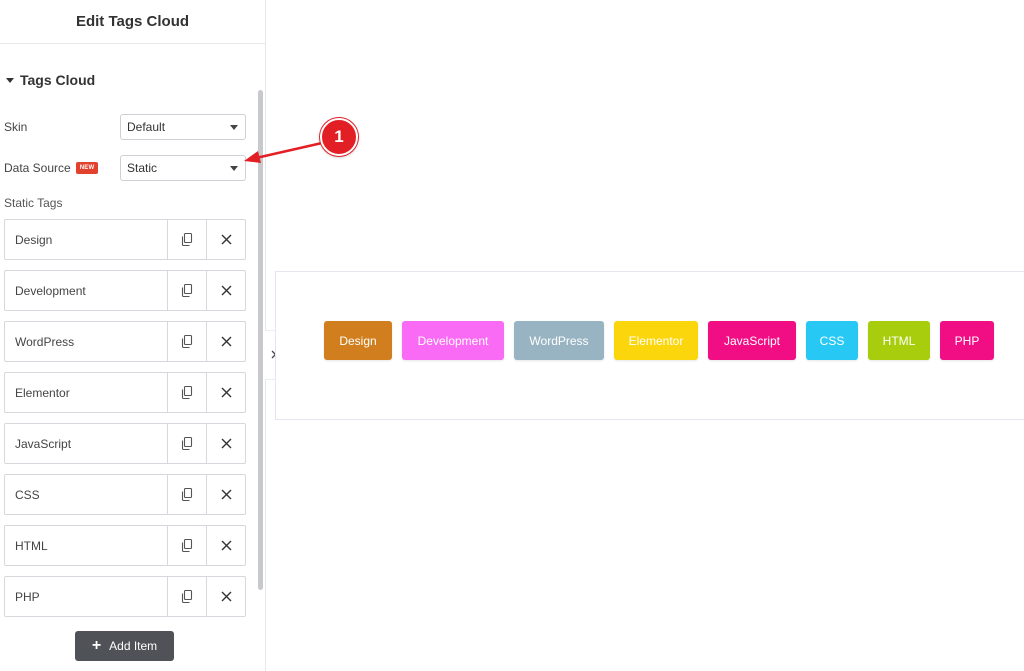 The height and width of the screenshot is (671, 1024). Describe the element at coordinates (339, 137) in the screenshot. I see `annotation-marker: 1` at that location.